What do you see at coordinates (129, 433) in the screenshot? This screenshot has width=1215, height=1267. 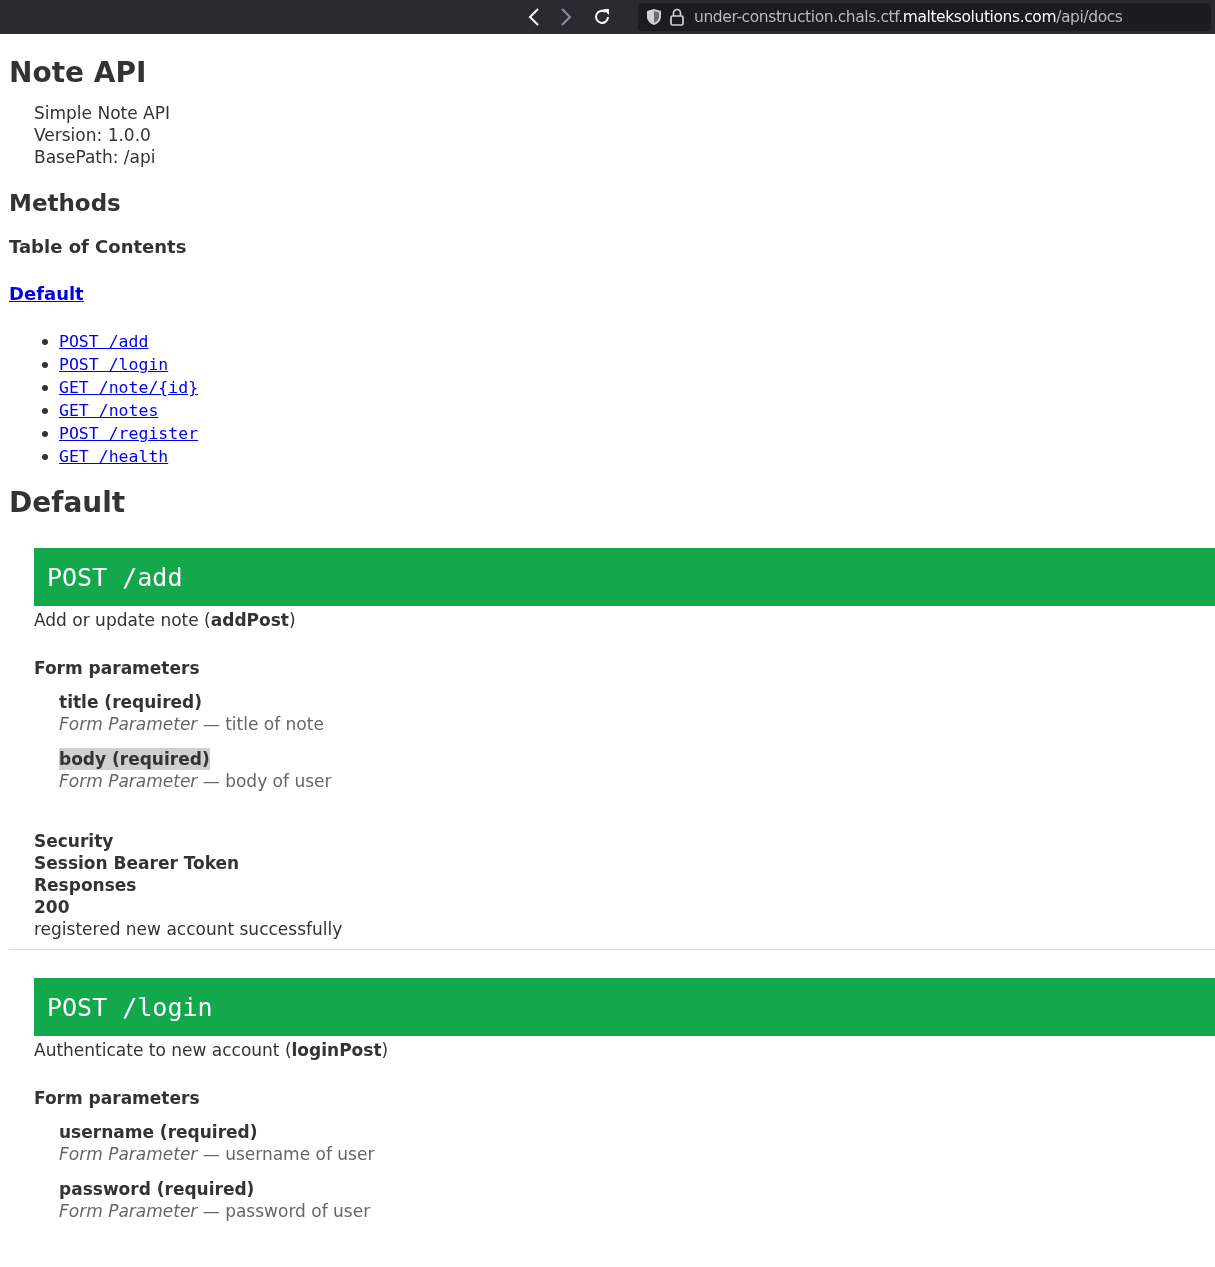 I see `toc-link: POST /register` at bounding box center [129, 433].